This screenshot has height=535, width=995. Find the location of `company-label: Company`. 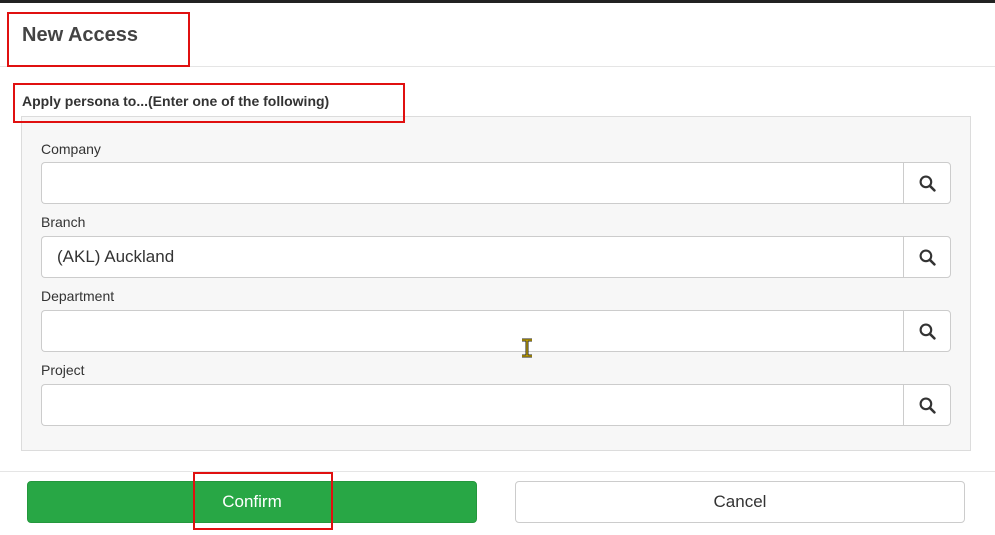

company-label: Company is located at coordinates (71, 149).